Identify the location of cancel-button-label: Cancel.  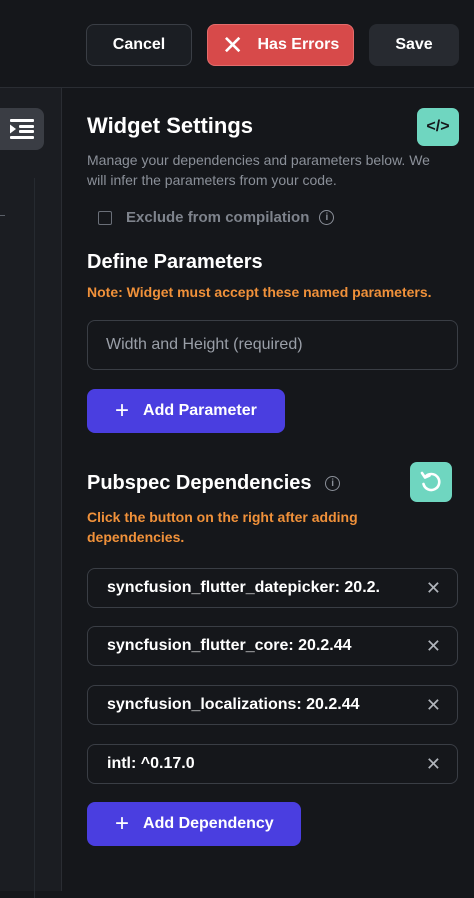
(139, 44).